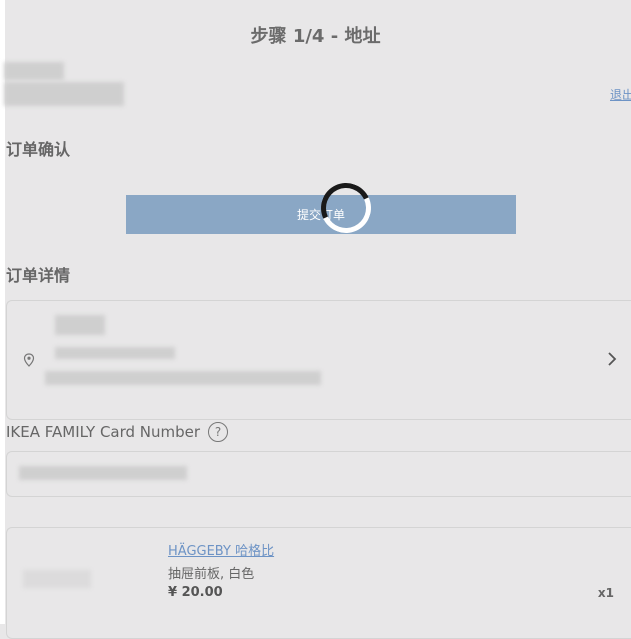  What do you see at coordinates (38, 149) in the screenshot?
I see `order-confirm-title: 订单确认` at bounding box center [38, 149].